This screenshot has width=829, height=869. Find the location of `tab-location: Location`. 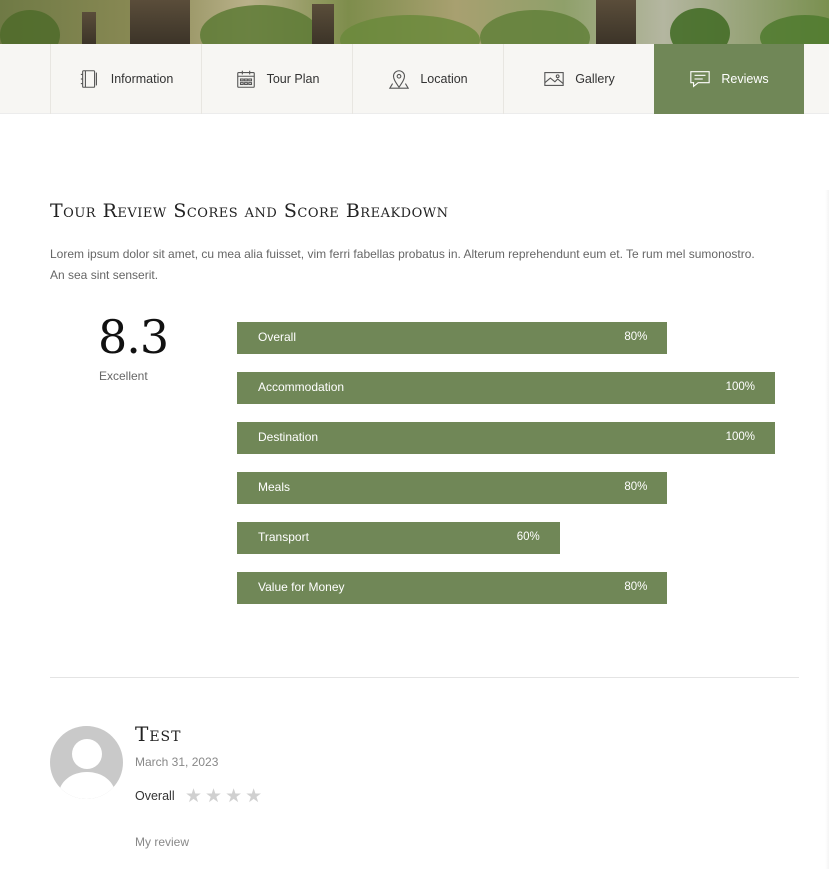

tab-location: Location is located at coordinates (427, 79).